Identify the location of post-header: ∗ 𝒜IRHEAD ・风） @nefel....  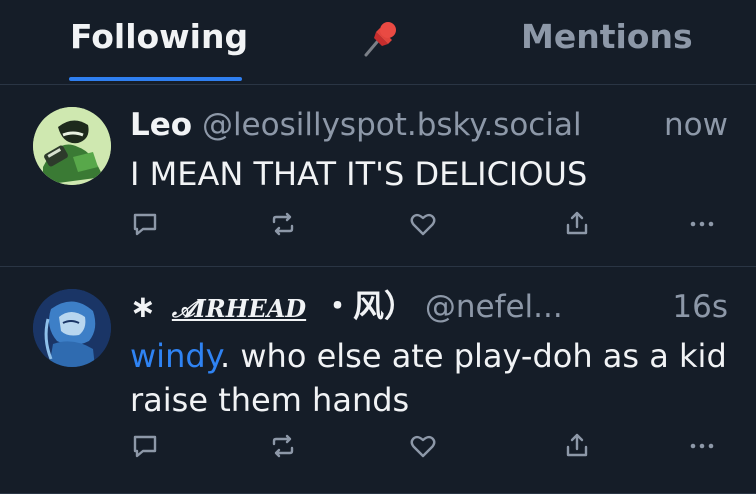
(346, 308).